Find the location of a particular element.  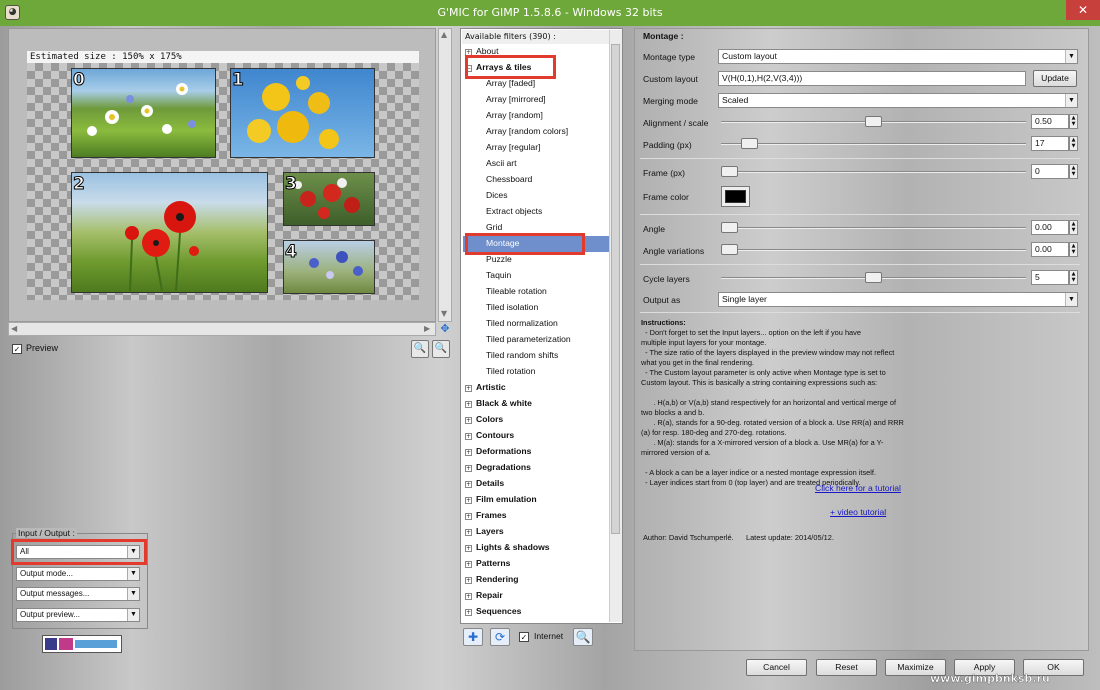

filter-category: Rendering is located at coordinates (497, 579).